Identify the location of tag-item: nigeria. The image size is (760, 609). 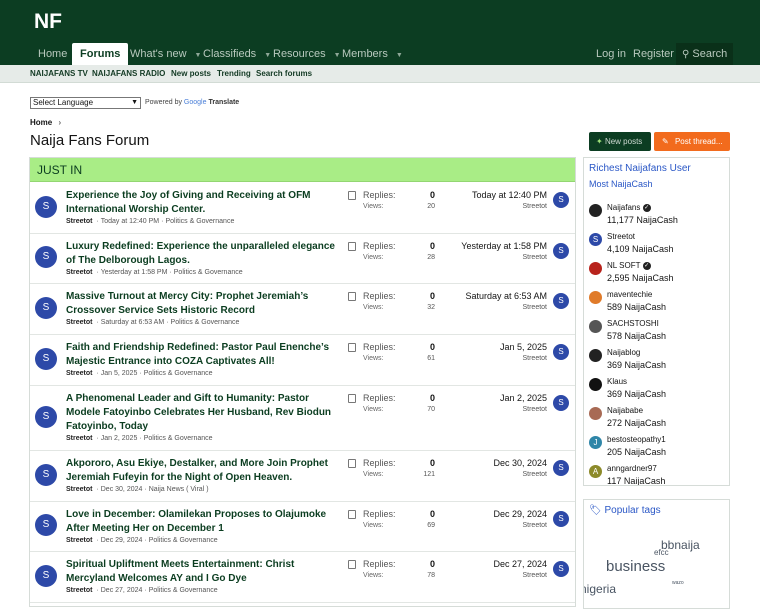
(600, 589).